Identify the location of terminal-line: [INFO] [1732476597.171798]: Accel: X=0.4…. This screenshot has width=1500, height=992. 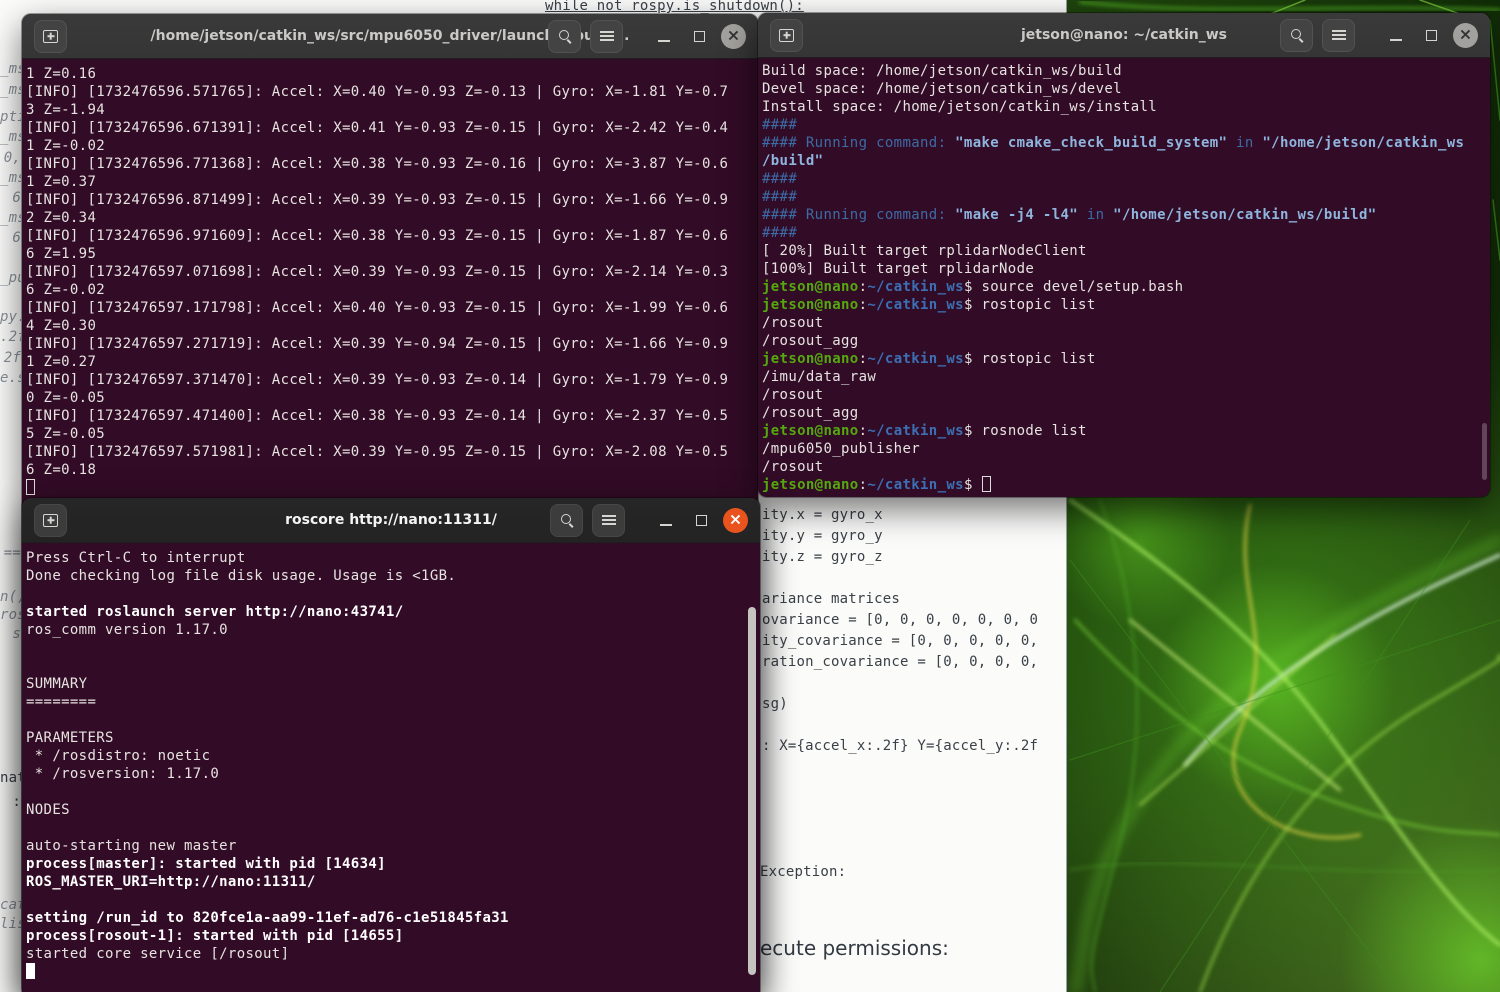
(377, 308).